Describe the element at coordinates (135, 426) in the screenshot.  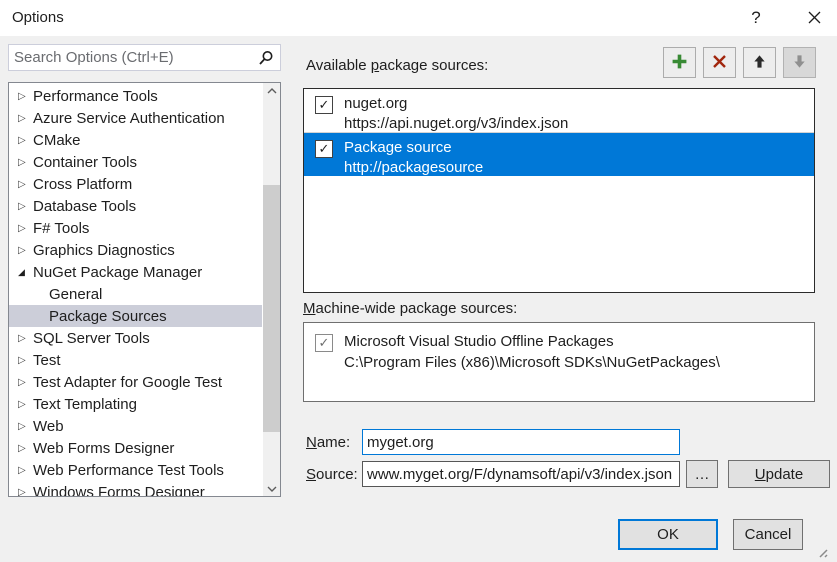
I see `sidebar-item-web: ▷ Web` at that location.